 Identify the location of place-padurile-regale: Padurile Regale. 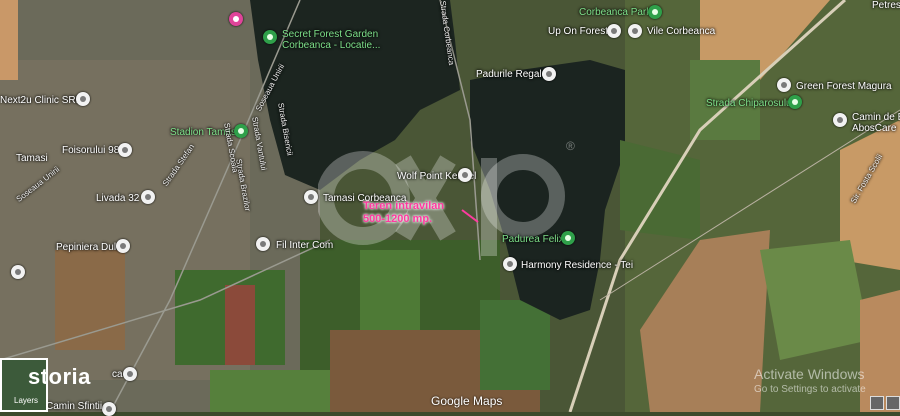
(512, 74).